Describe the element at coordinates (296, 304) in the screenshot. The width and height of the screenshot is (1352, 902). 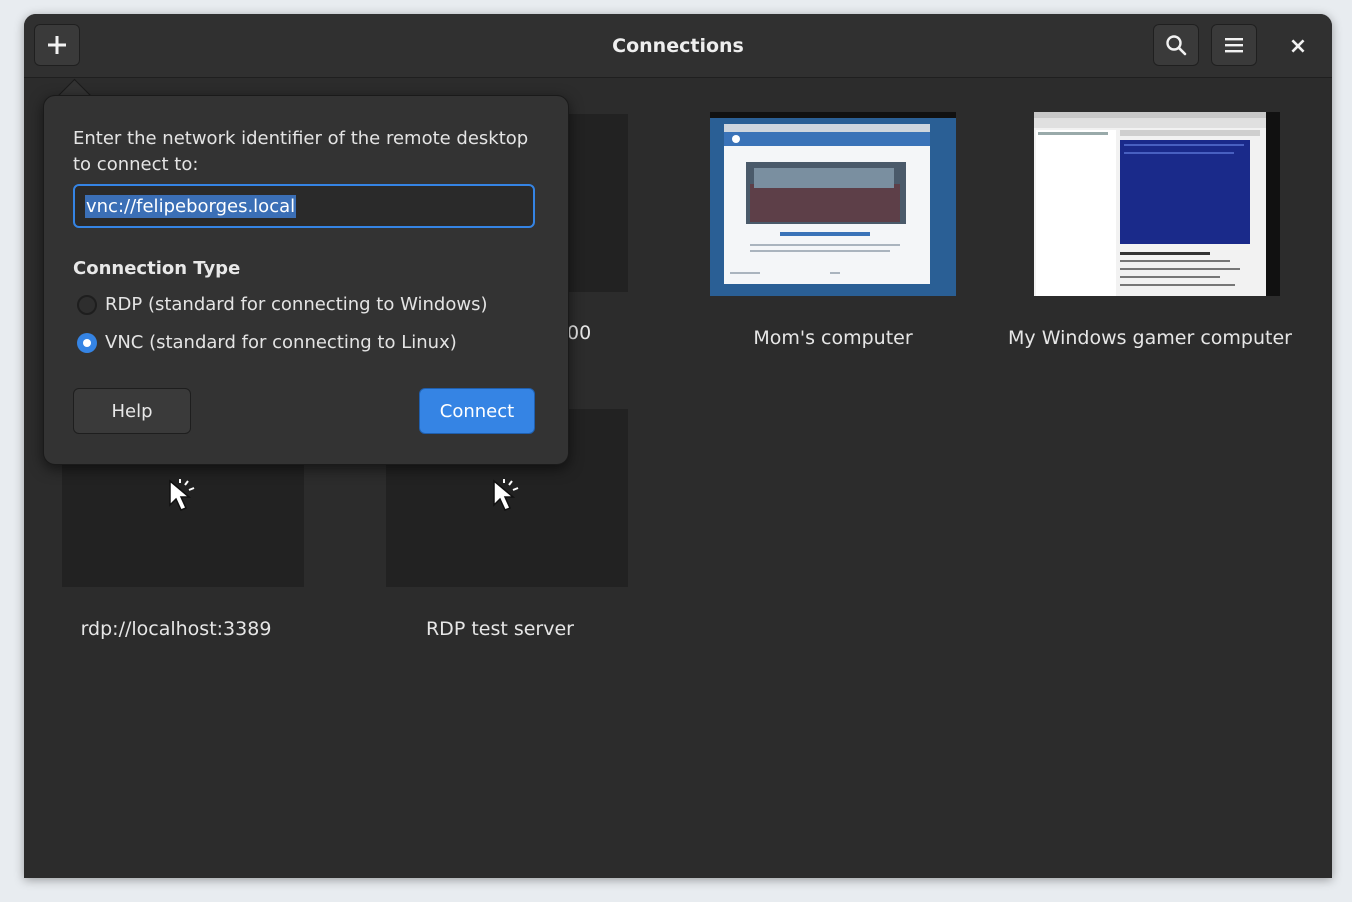
I see `radio-rdp-label: RDP (standard for connecting to Windows)` at that location.